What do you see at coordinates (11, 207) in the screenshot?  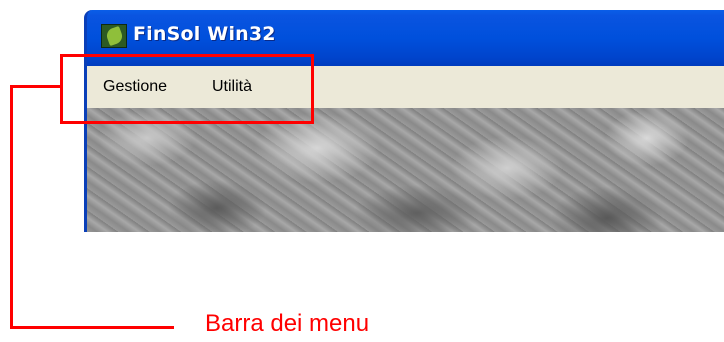 I see `callout-line-vertical` at bounding box center [11, 207].